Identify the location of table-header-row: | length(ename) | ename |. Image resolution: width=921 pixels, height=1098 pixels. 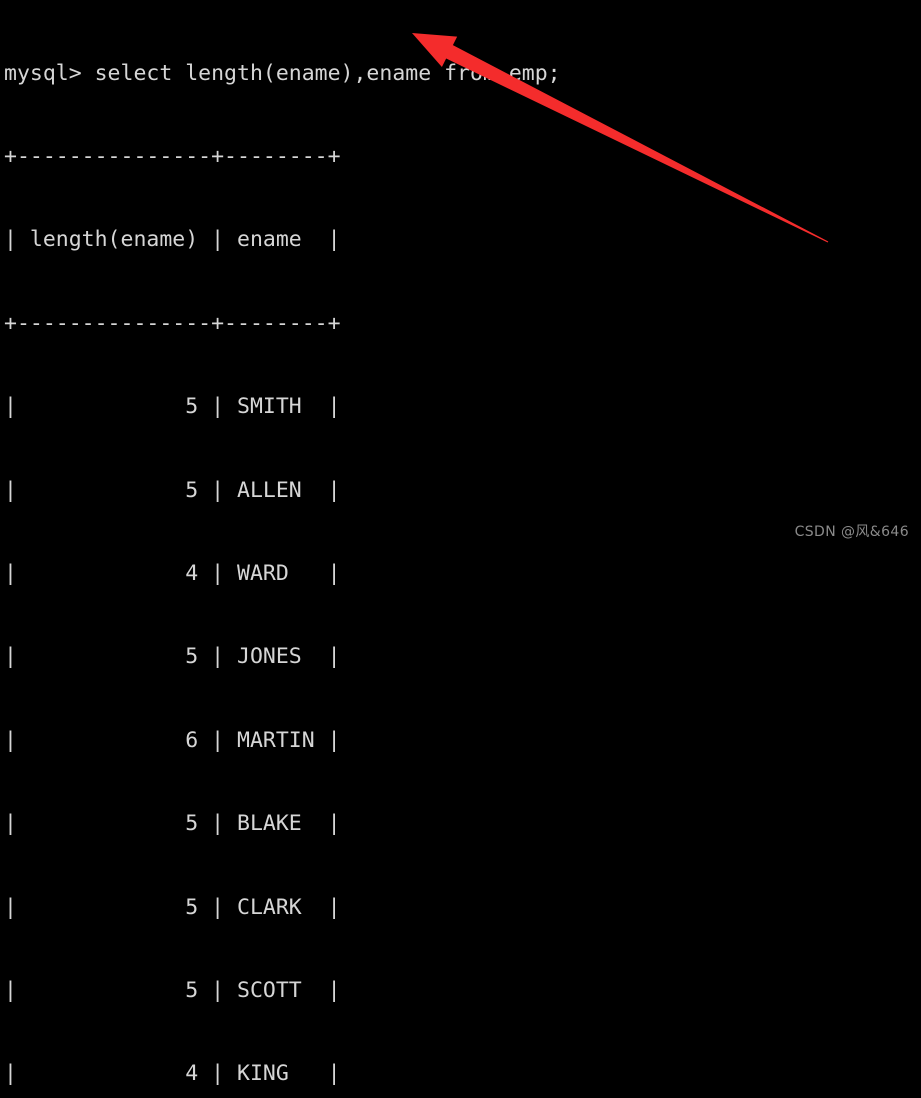
(172, 240).